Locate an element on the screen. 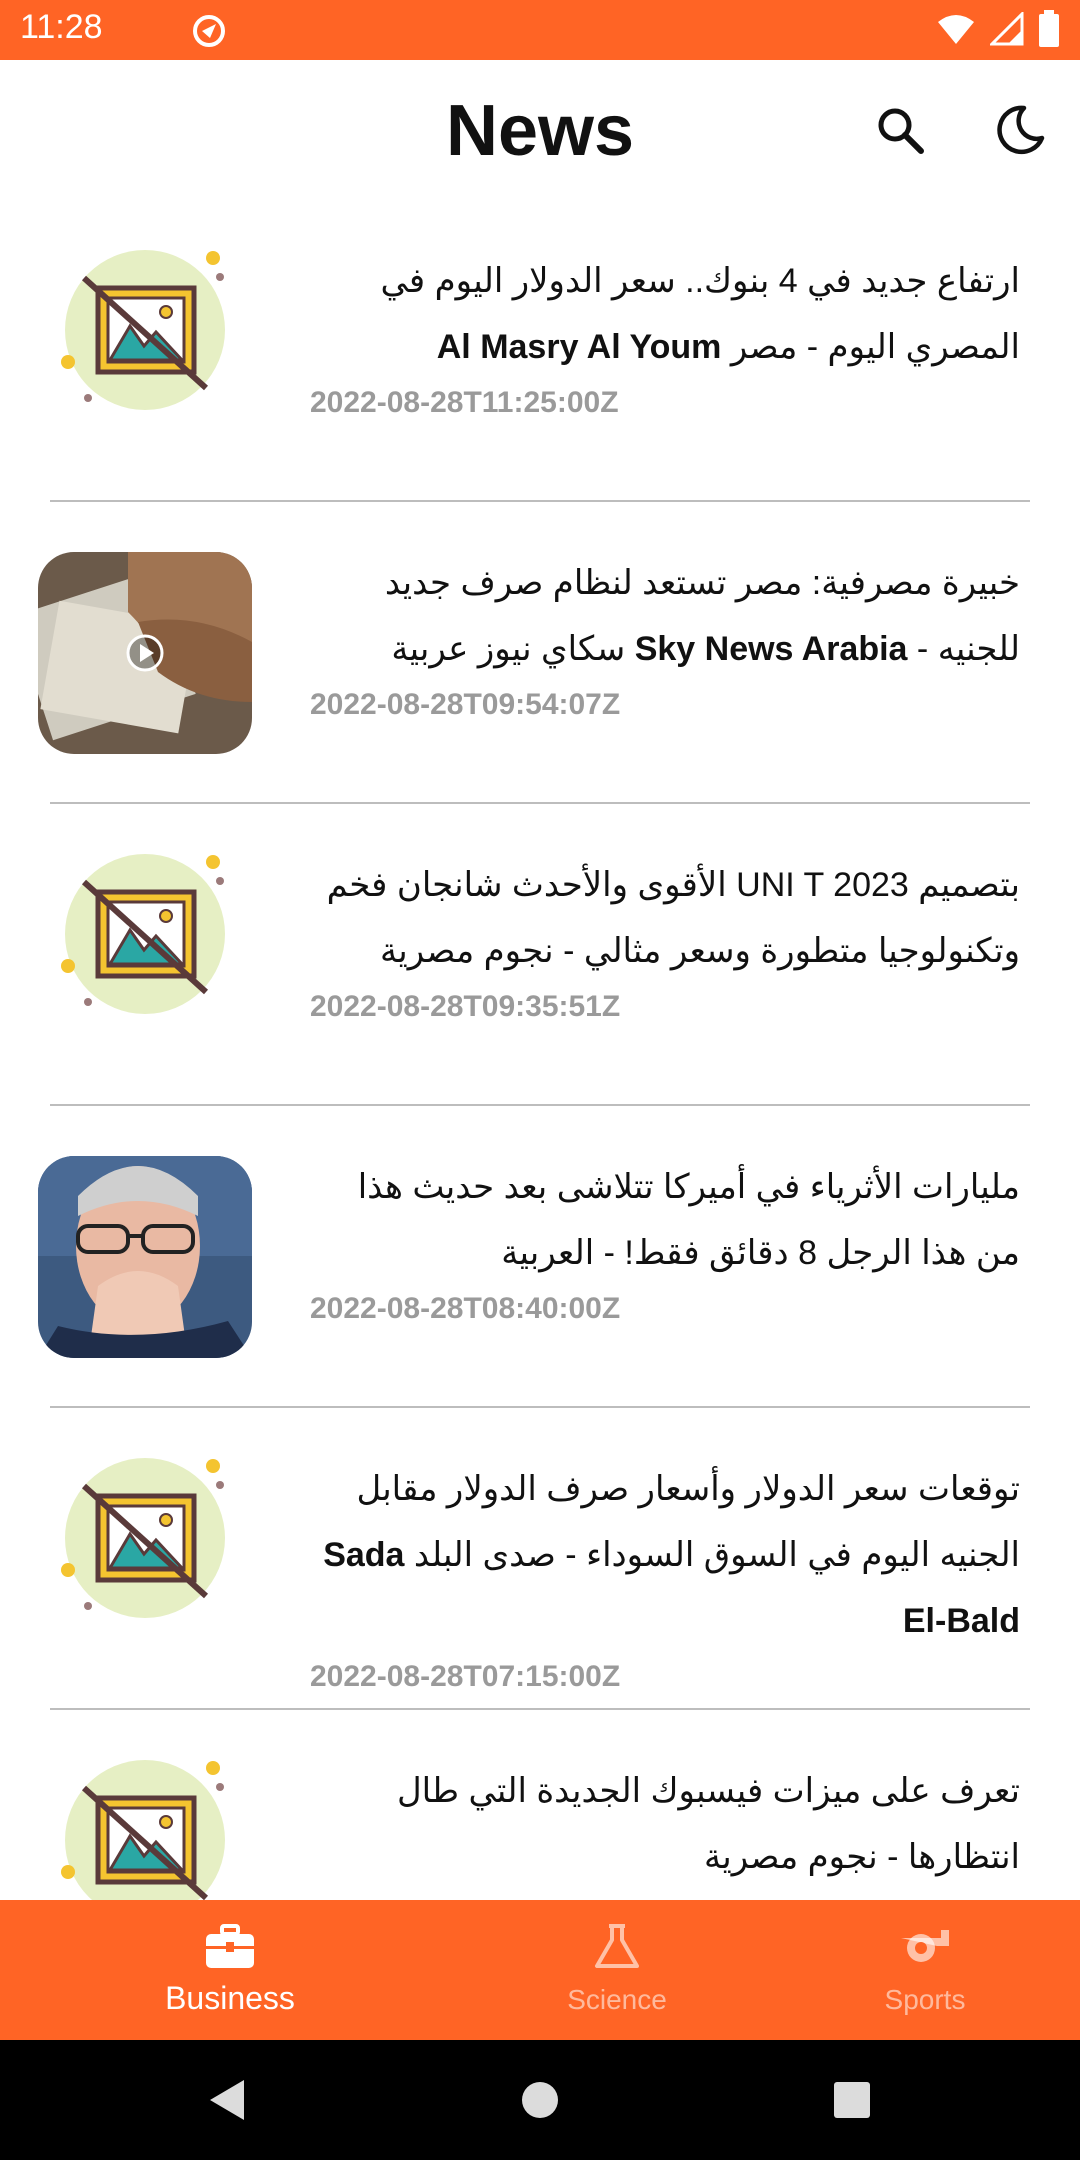  recents-button is located at coordinates (852, 2100).